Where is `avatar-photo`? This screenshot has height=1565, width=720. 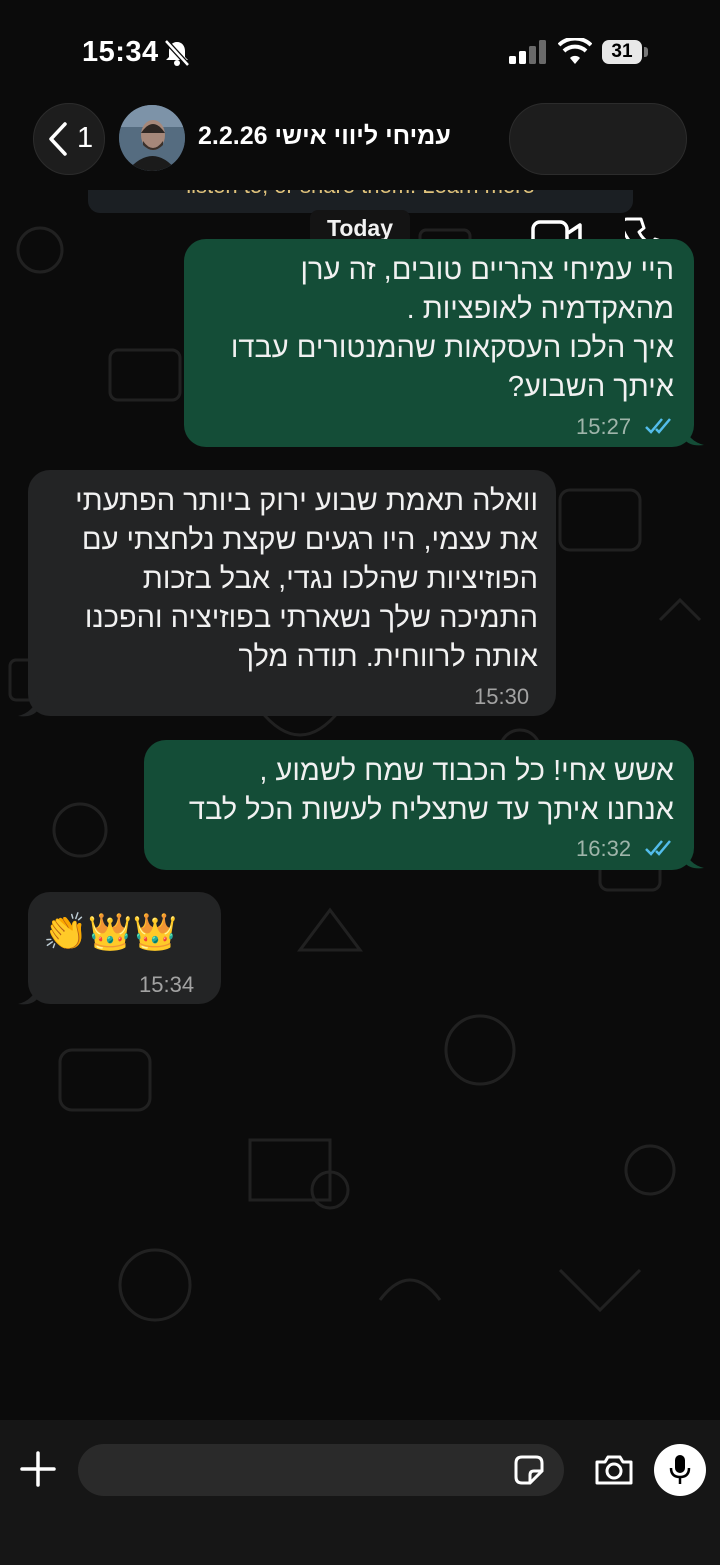 avatar-photo is located at coordinates (152, 138).